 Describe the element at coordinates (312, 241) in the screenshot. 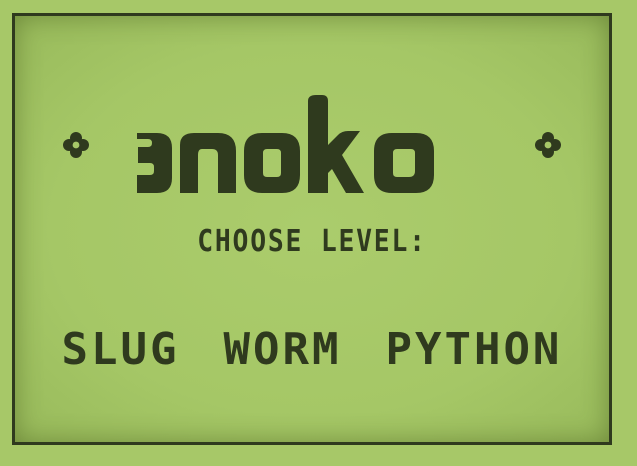

I see `choose-level-prompt: CHOOSE LEVEL:` at that location.